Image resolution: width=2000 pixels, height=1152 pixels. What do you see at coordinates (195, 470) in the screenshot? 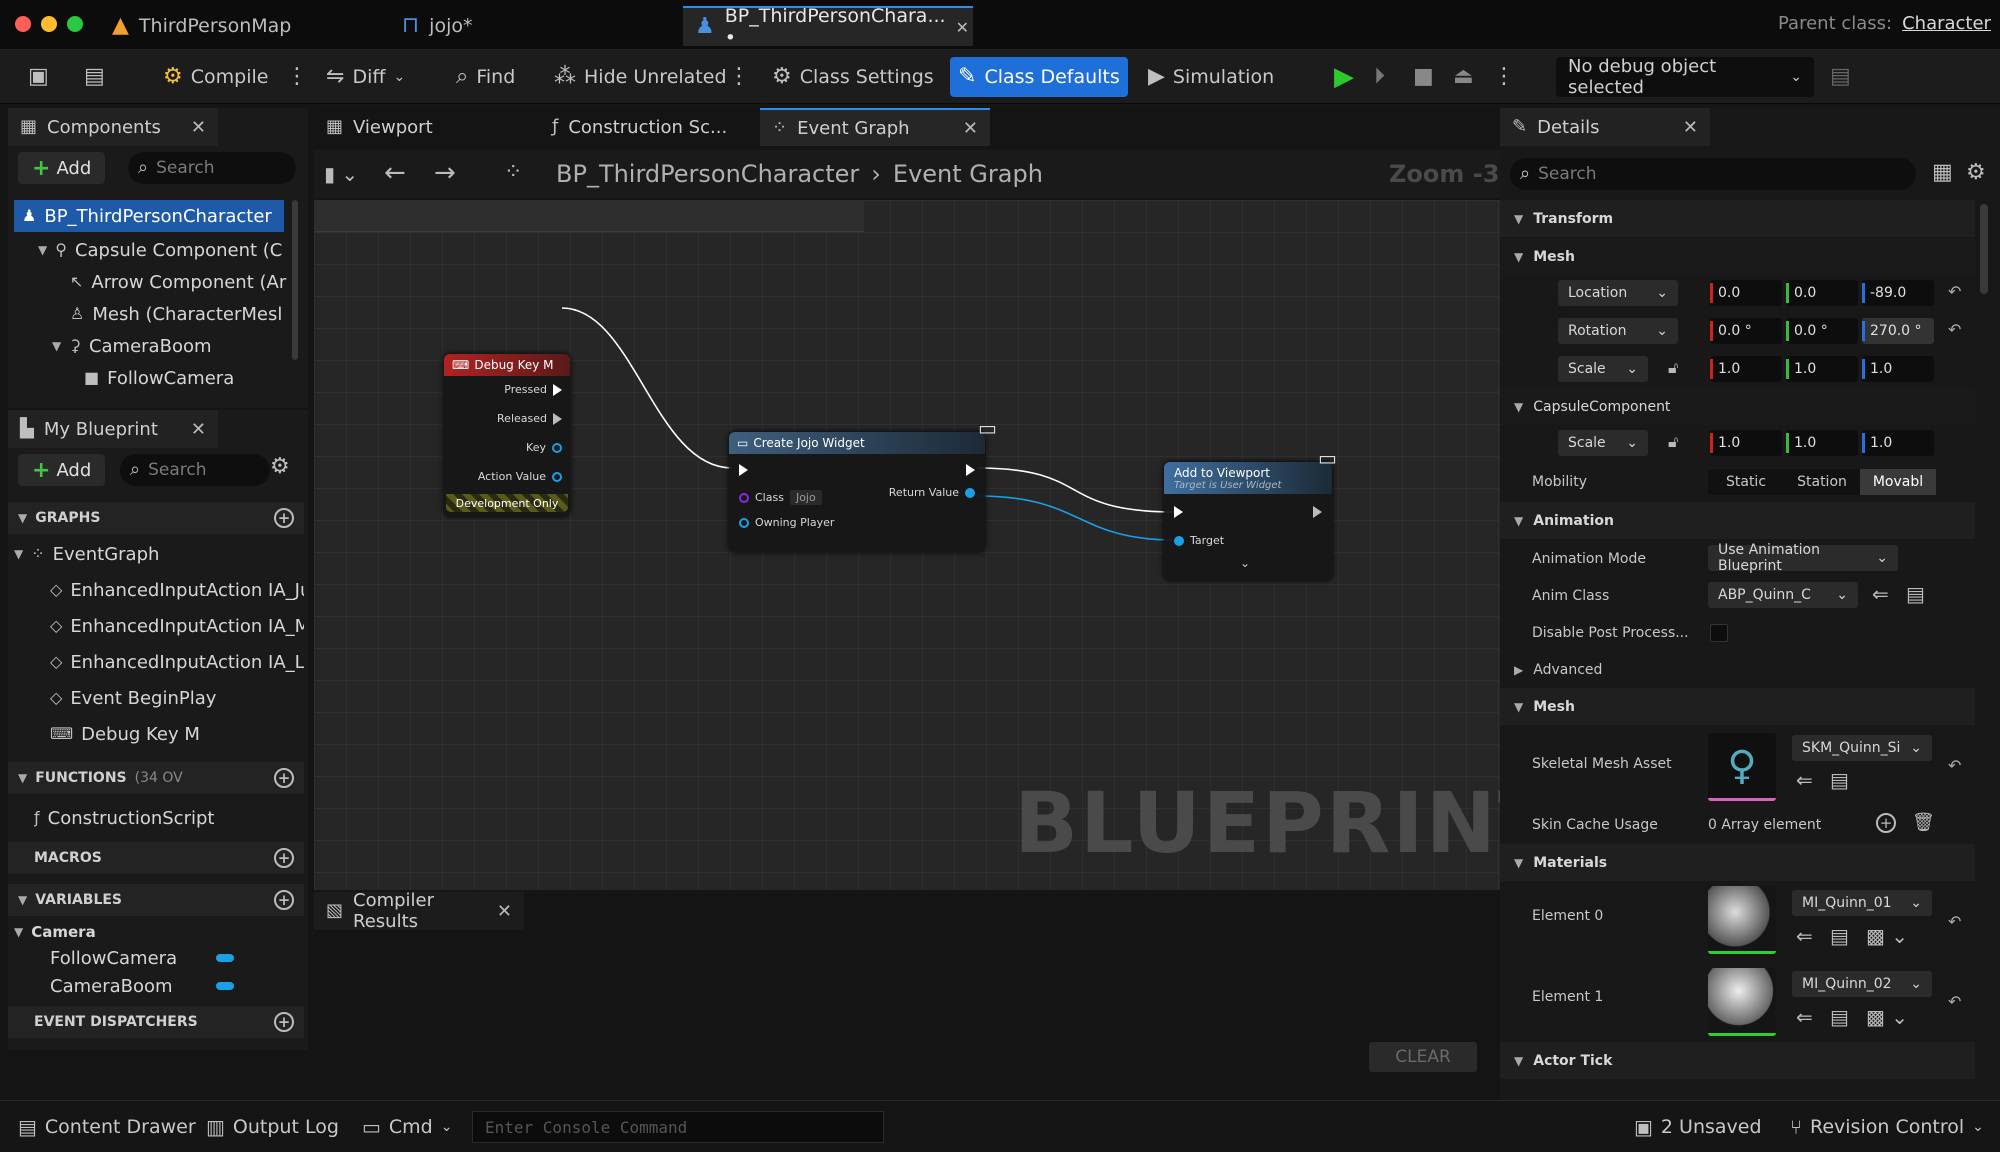
I see `my-blueprint-search: ⌕ Search` at bounding box center [195, 470].